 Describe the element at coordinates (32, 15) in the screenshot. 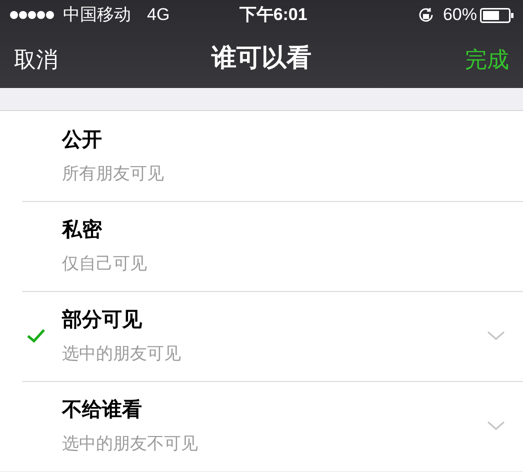

I see `signal-icon` at that location.